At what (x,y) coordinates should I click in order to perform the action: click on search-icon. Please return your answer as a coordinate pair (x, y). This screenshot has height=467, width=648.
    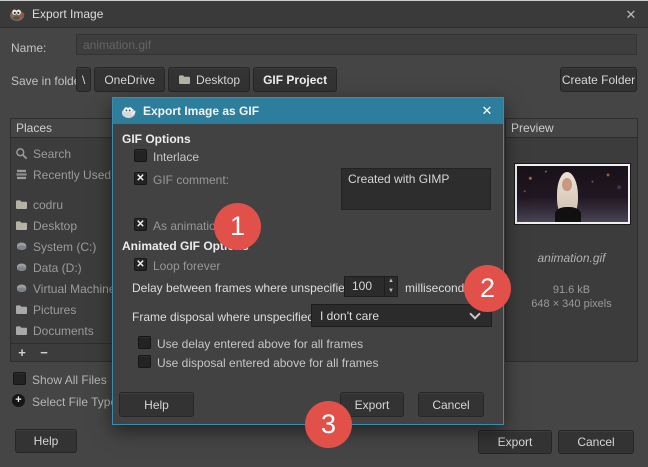
    Looking at the image, I should click on (22, 154).